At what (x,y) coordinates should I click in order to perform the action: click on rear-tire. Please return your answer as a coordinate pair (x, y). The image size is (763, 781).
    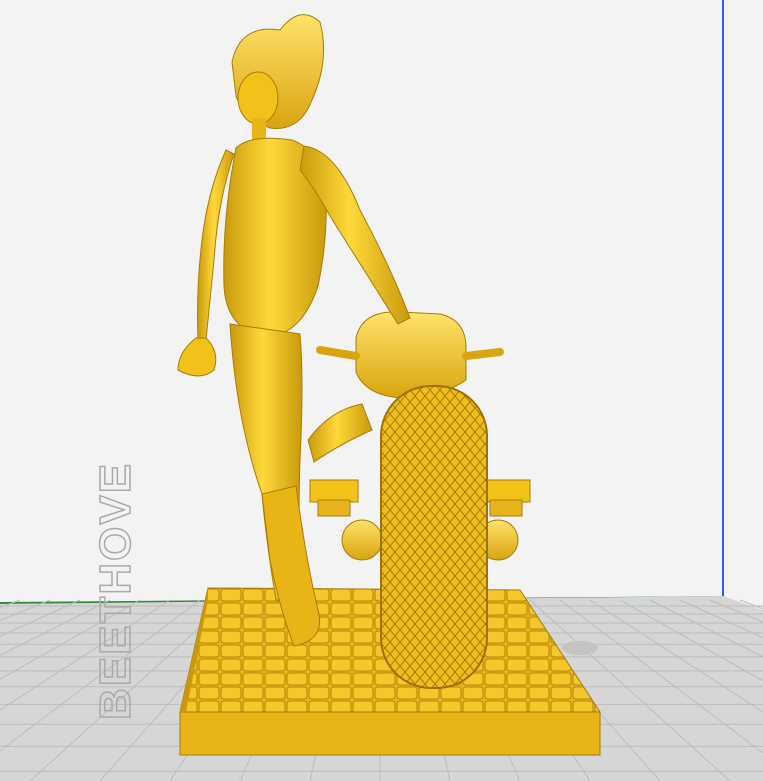
    Looking at the image, I should click on (434, 537).